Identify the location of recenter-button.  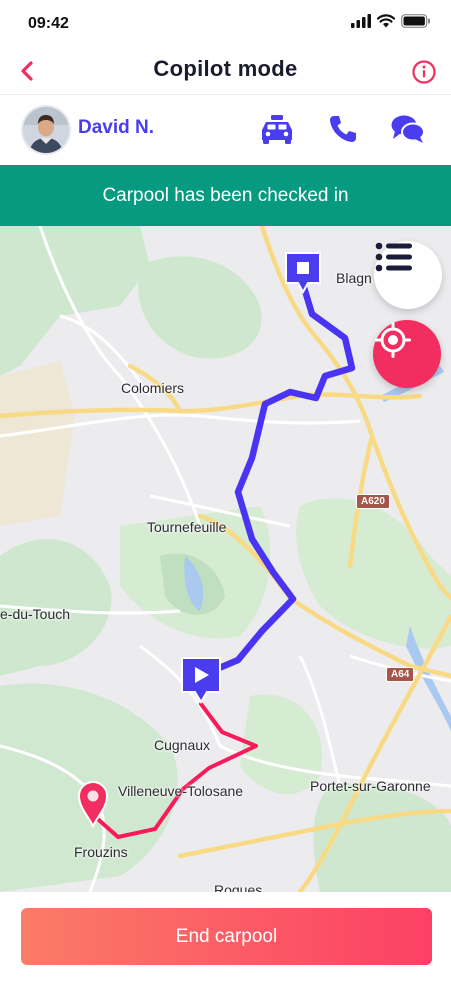
(407, 354).